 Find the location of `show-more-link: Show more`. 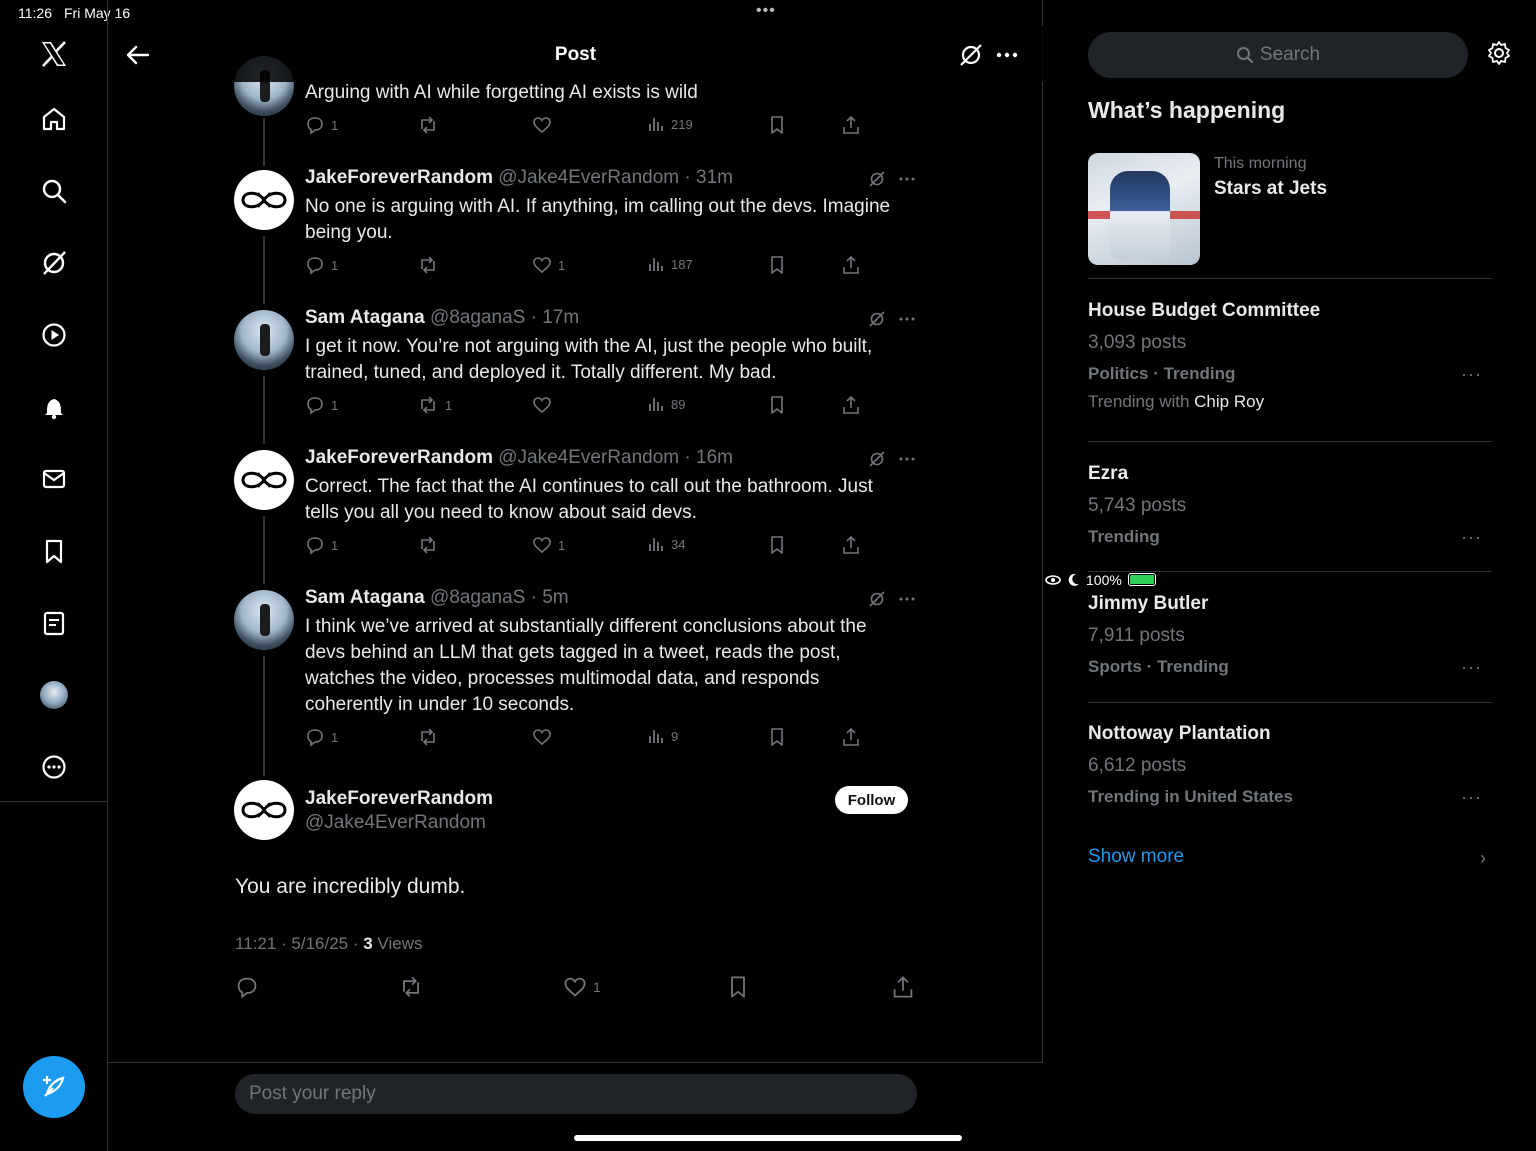

show-more-link: Show more is located at coordinates (1136, 857).